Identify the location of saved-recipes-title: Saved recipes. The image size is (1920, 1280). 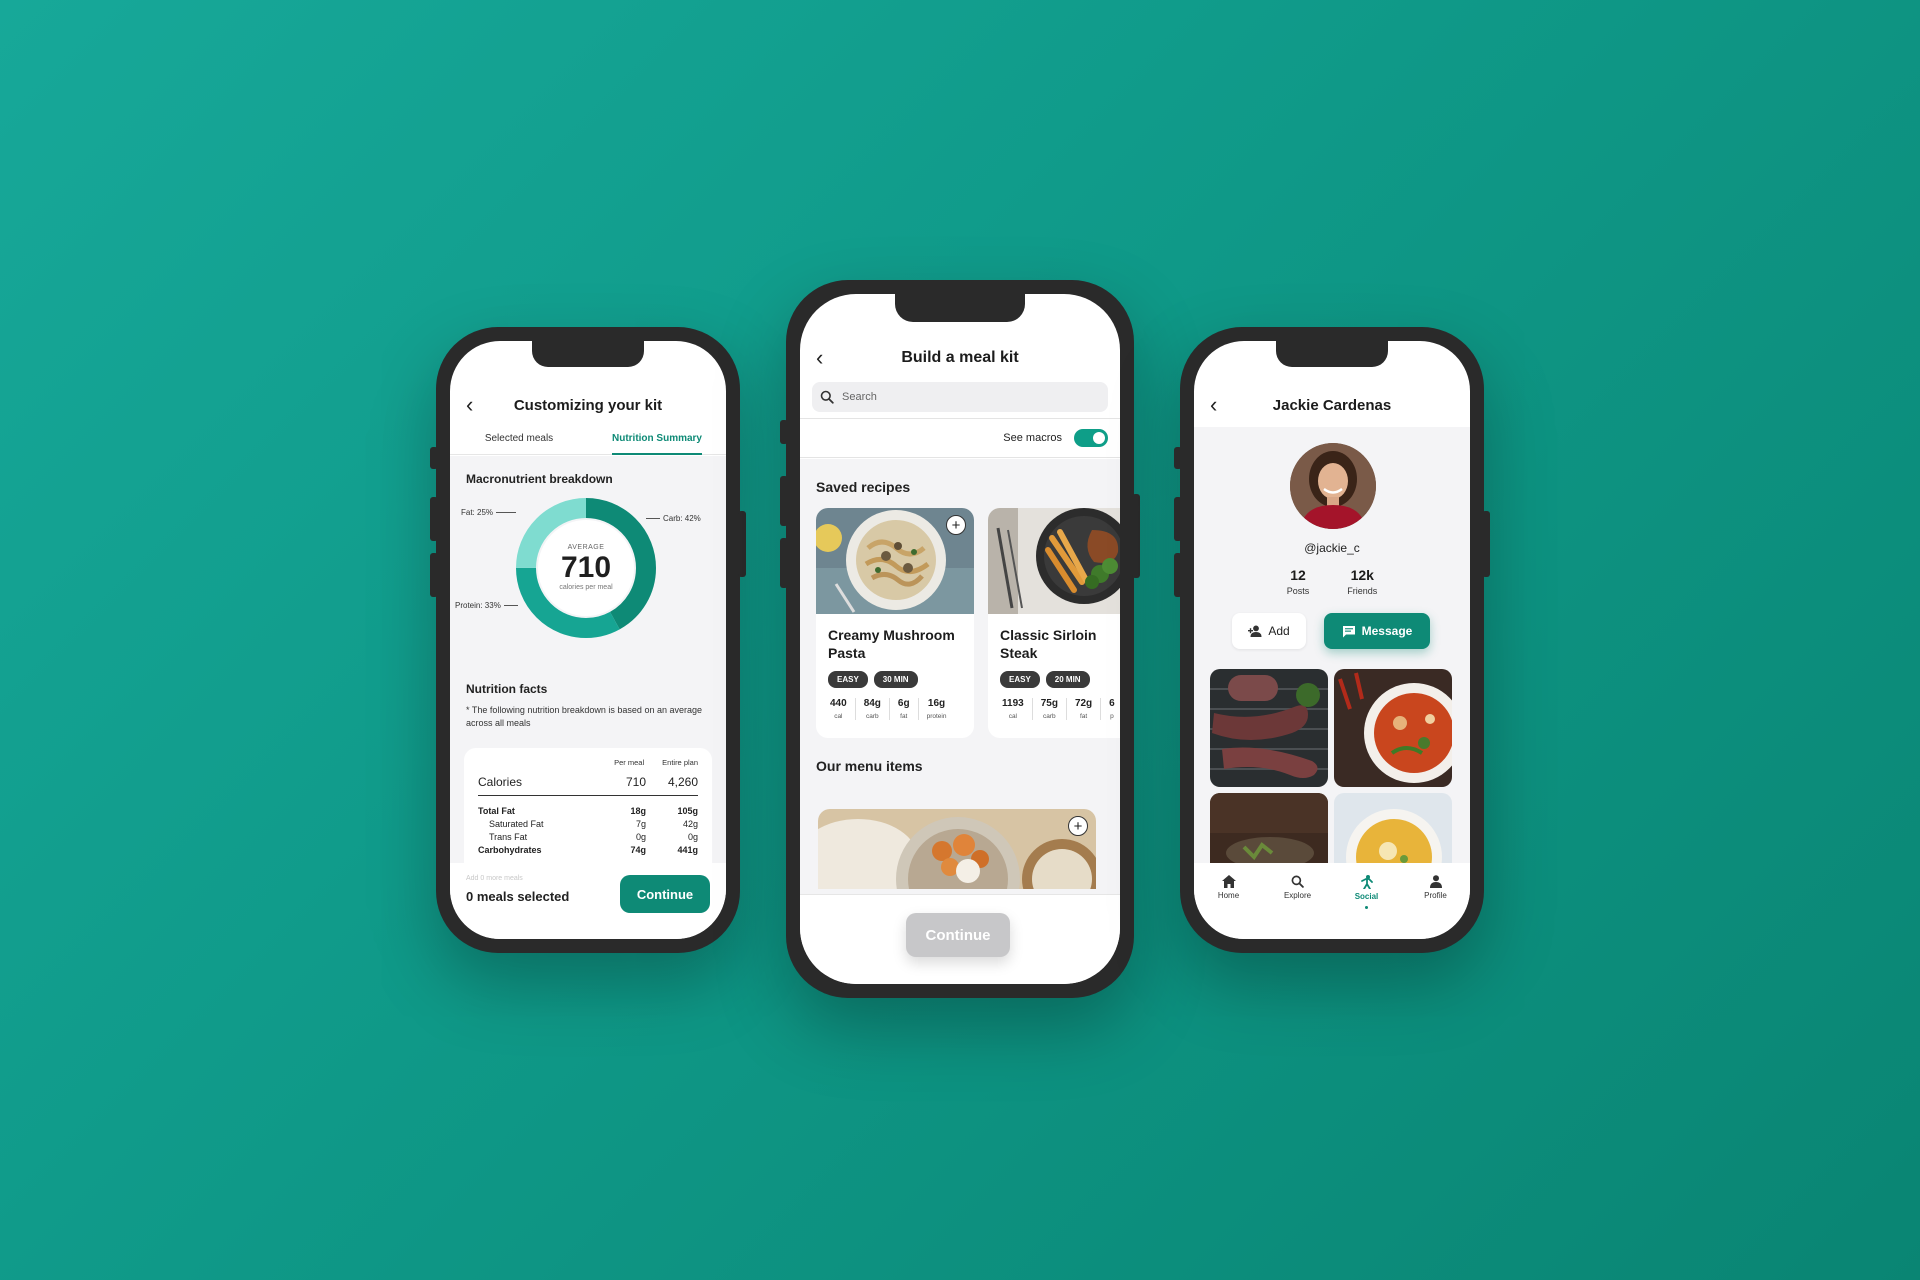
(863, 487).